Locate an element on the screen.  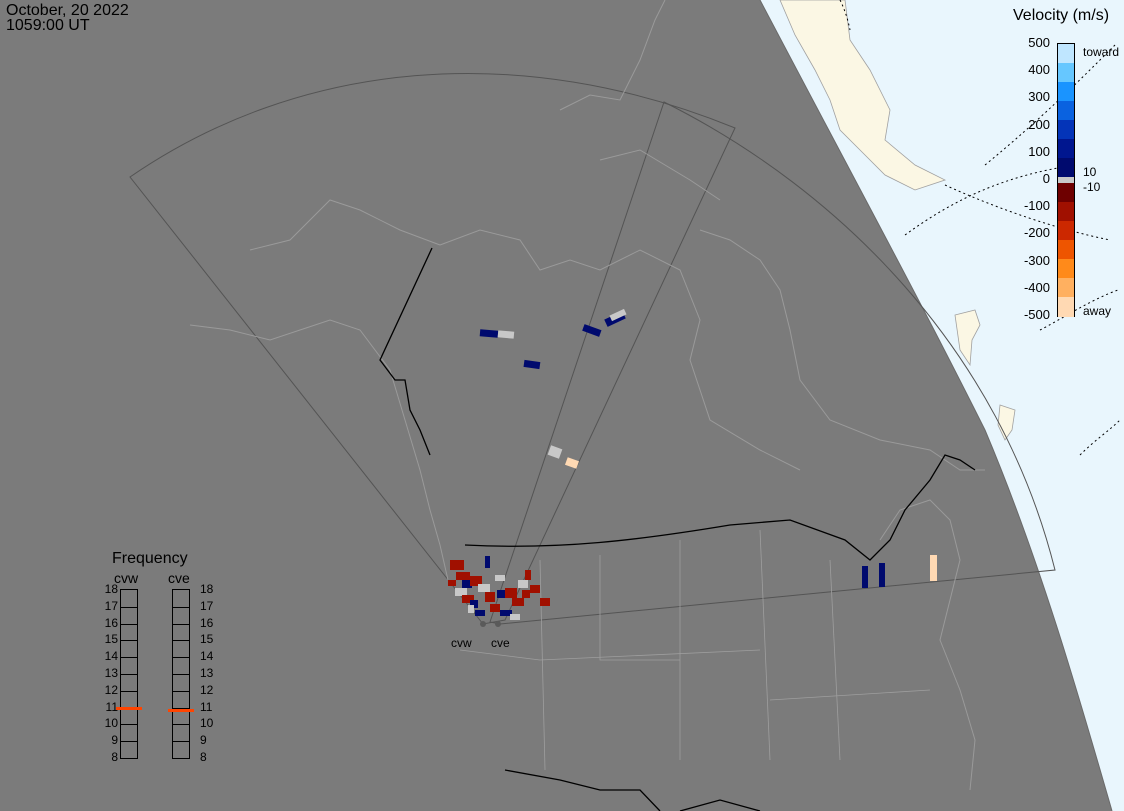
frequency-radar-cve: cve is located at coordinates (179, 578).